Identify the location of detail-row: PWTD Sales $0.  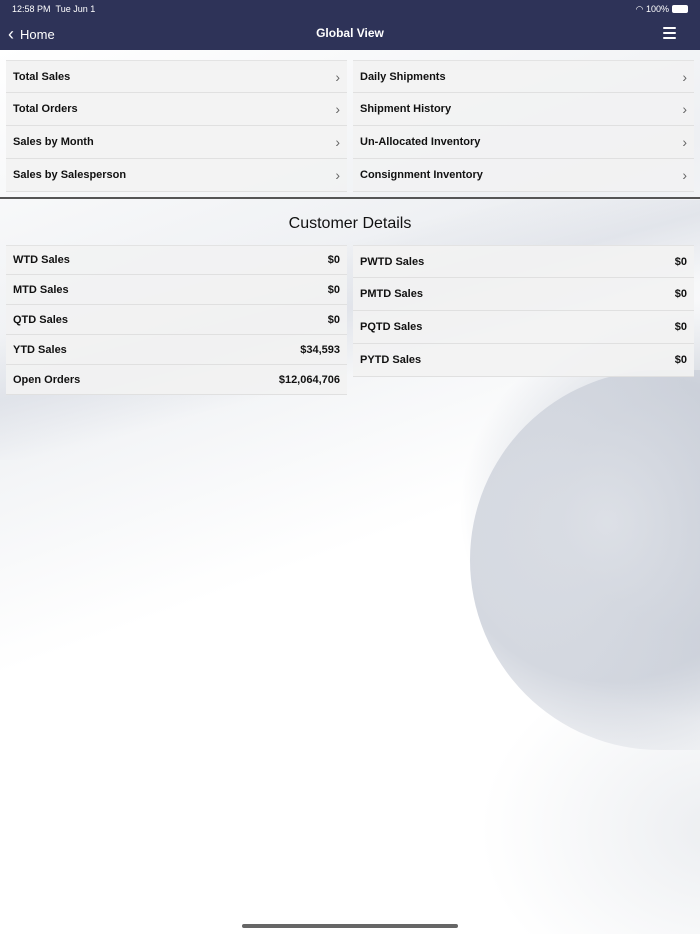
(523, 261).